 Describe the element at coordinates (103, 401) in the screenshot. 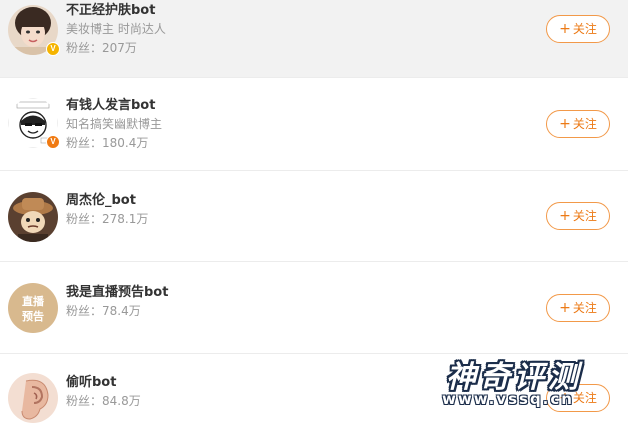

I see `fans-count: 粉丝：84.8万` at that location.